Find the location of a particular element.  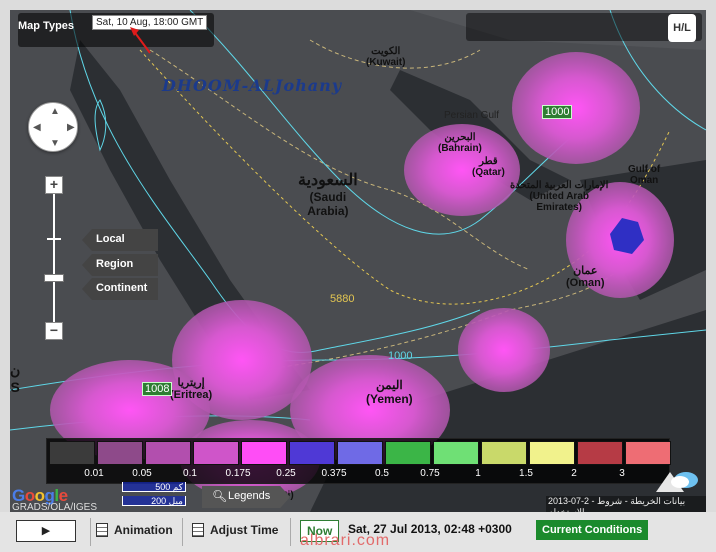

isoline-label: 5880 is located at coordinates (342, 299).